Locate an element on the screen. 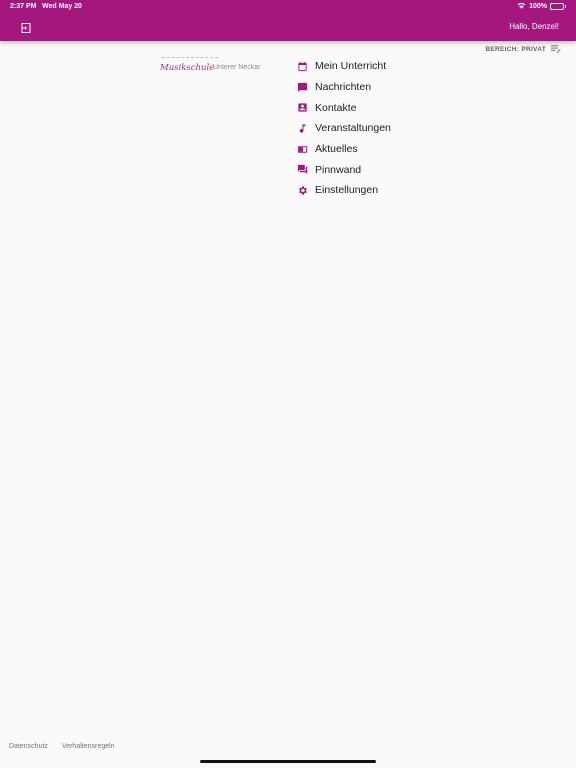 This screenshot has height=768, width=576. book-icon is located at coordinates (302, 149).